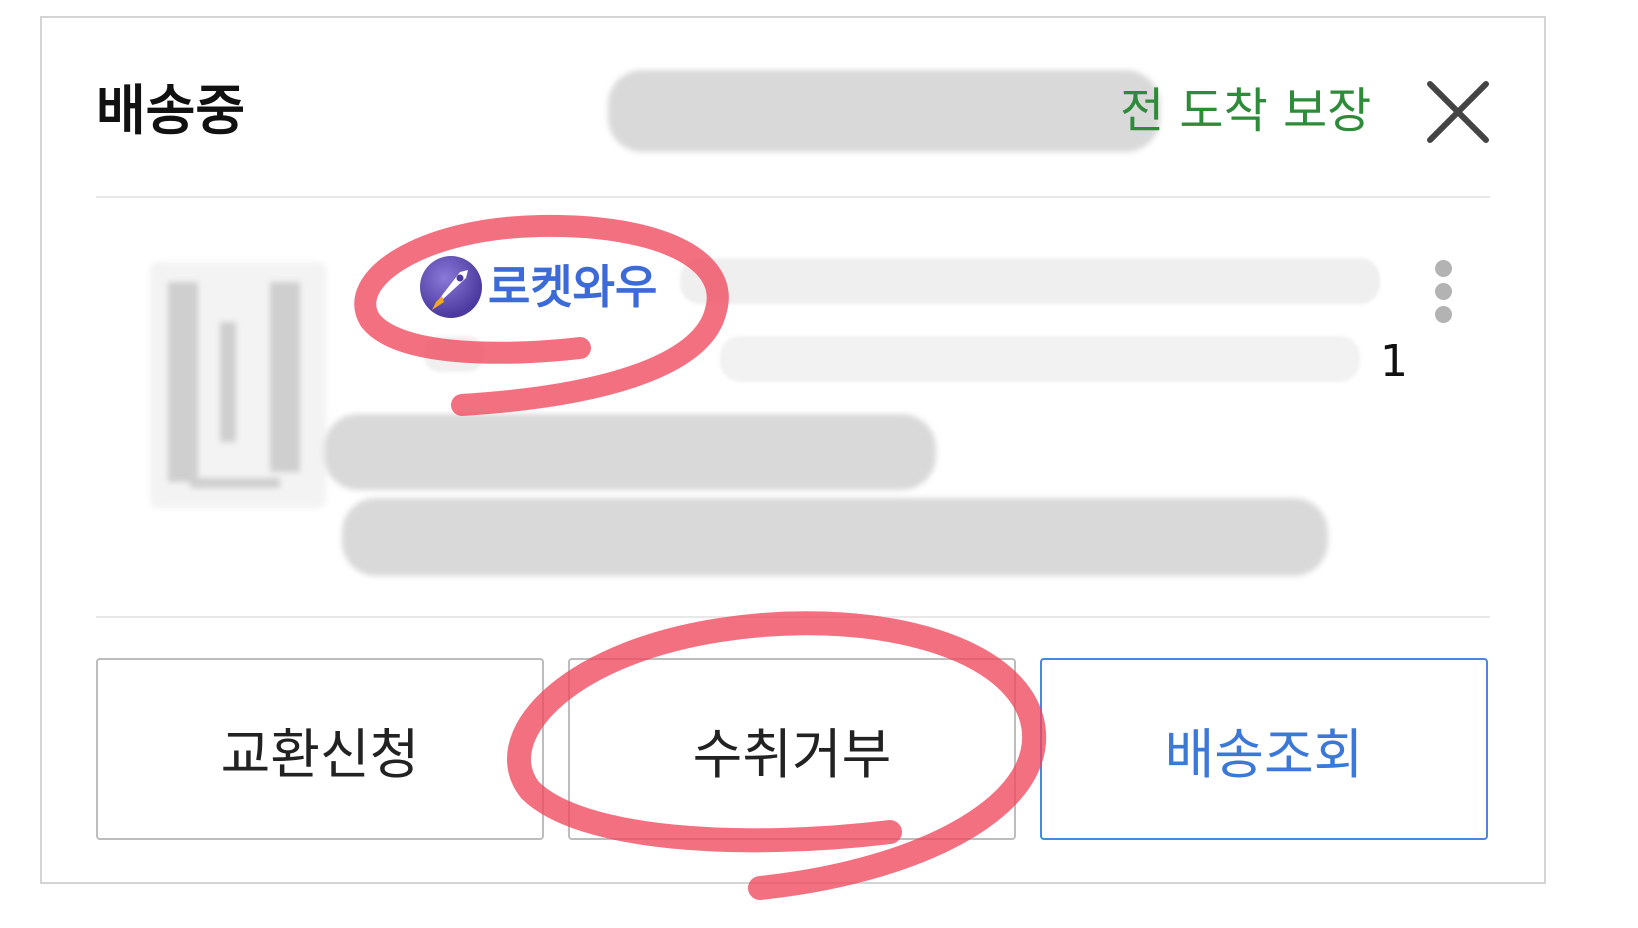 The height and width of the screenshot is (928, 1638). Describe the element at coordinates (835, 537) in the screenshot. I see `redacted-product-url` at that location.